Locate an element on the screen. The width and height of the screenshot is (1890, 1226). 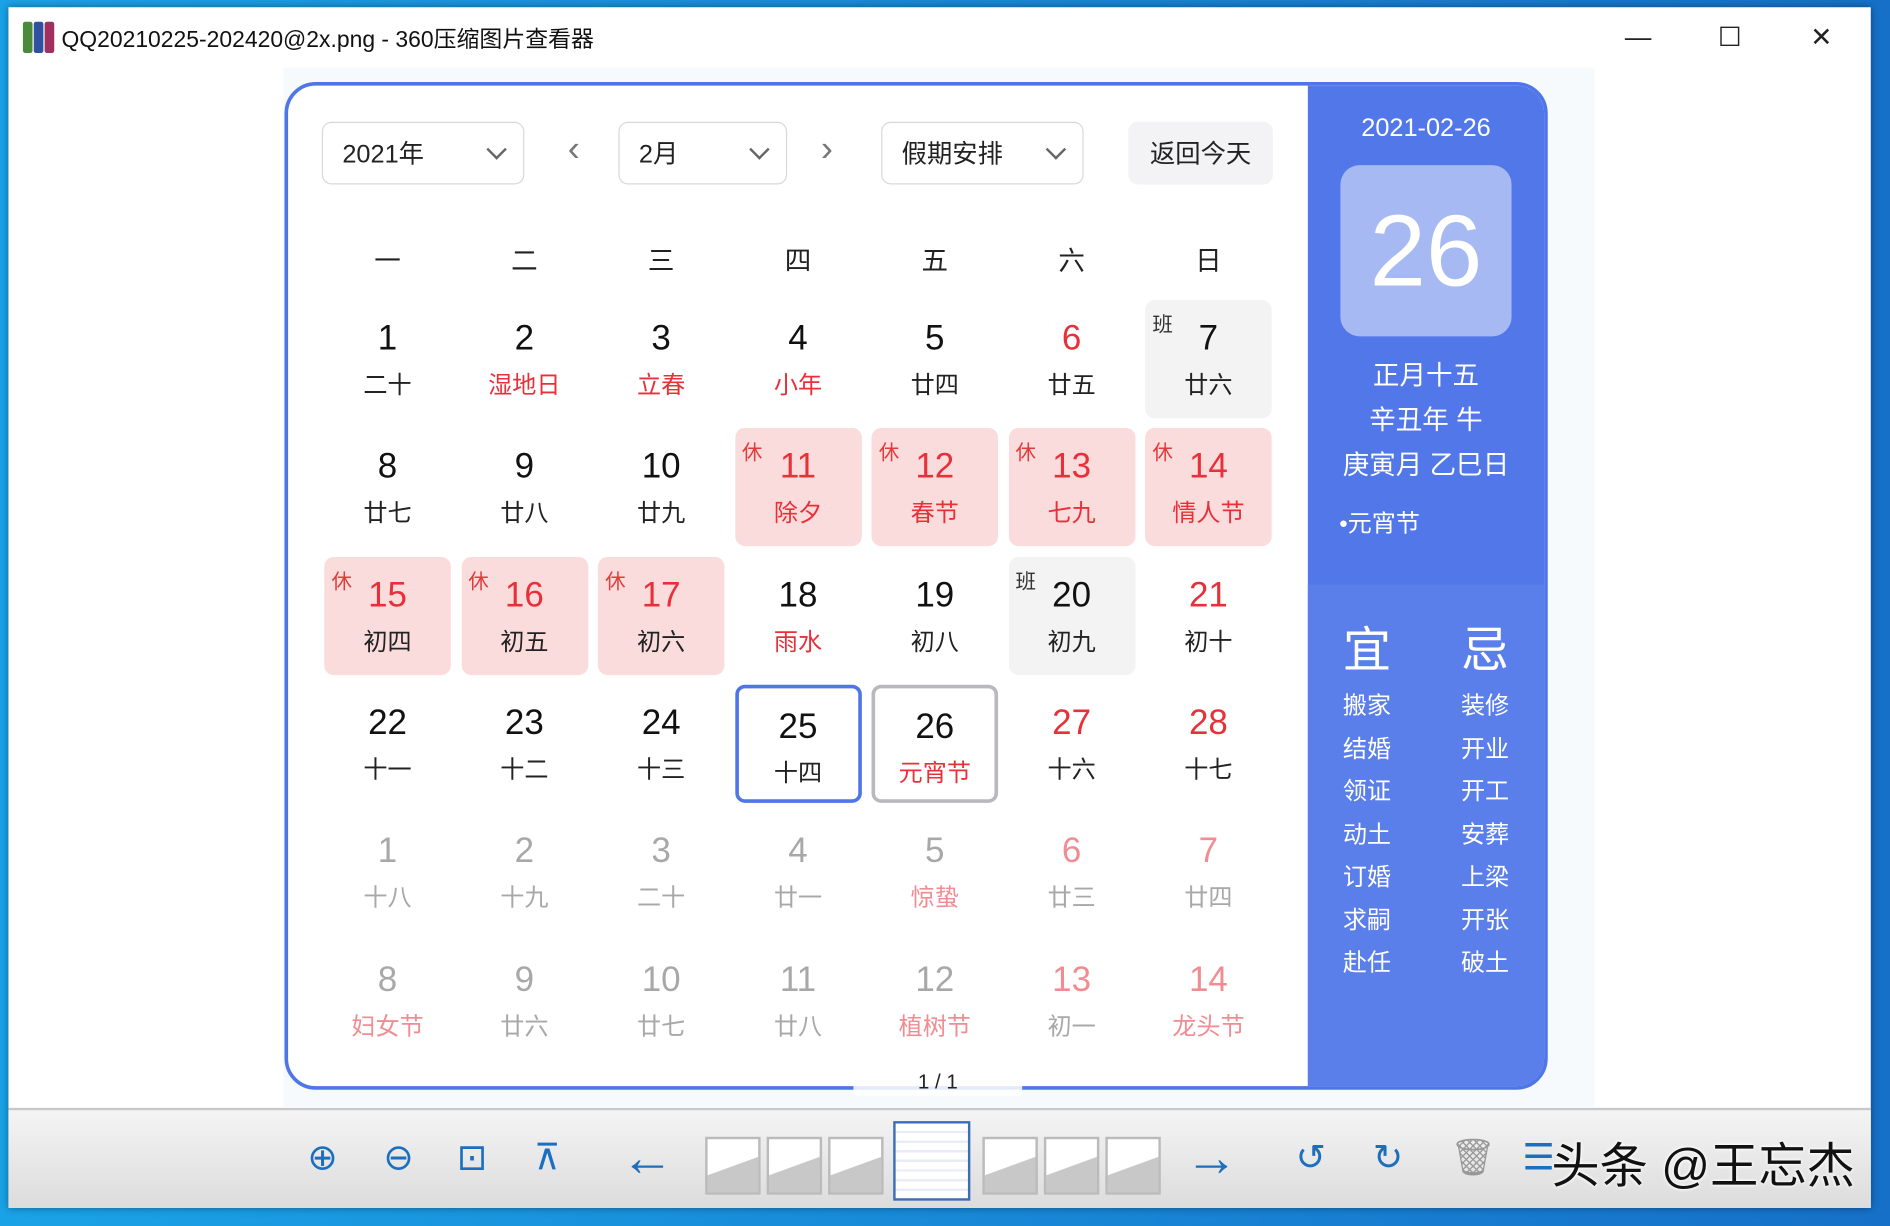
next-image-button: → is located at coordinates (1211, 1157).